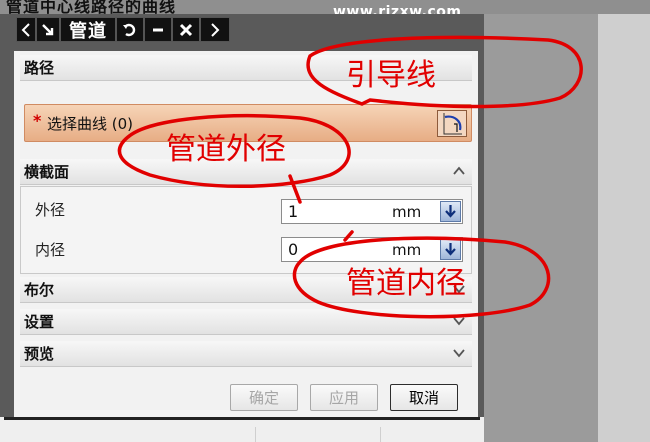  What do you see at coordinates (406, 283) in the screenshot?
I see `annotation-inner-diameter: 管道内径` at bounding box center [406, 283].